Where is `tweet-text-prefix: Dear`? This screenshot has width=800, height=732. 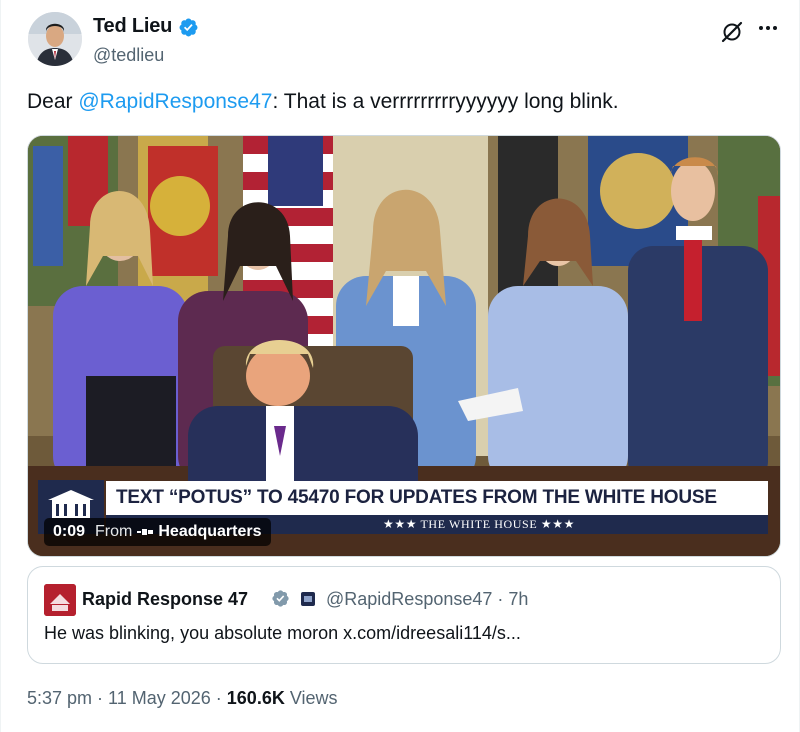
tweet-text-prefix: Dear is located at coordinates (53, 101).